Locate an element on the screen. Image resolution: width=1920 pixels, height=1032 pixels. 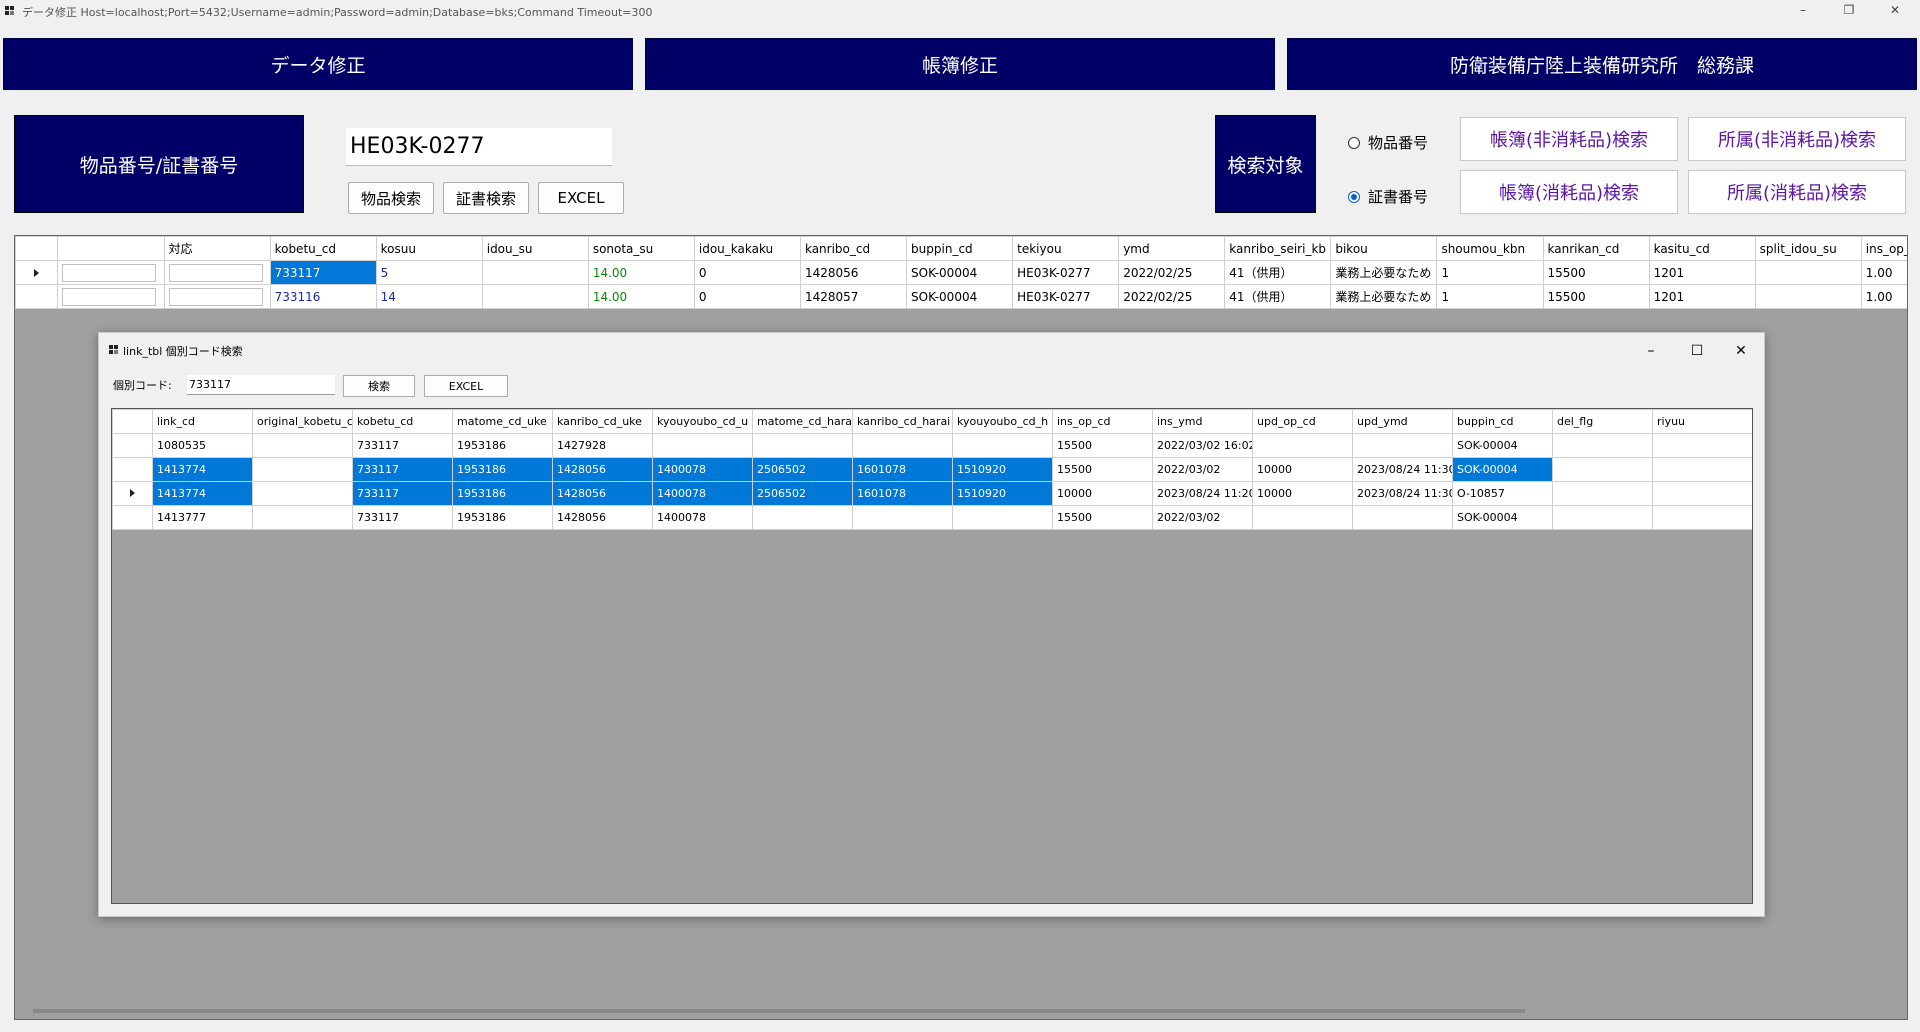
column-header: shoumou_kbn is located at coordinates (1490, 248).